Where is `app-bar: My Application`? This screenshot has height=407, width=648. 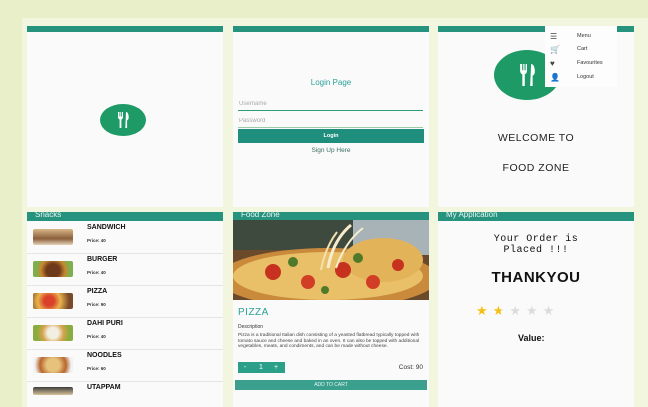
app-bar: My Application is located at coordinates (536, 216).